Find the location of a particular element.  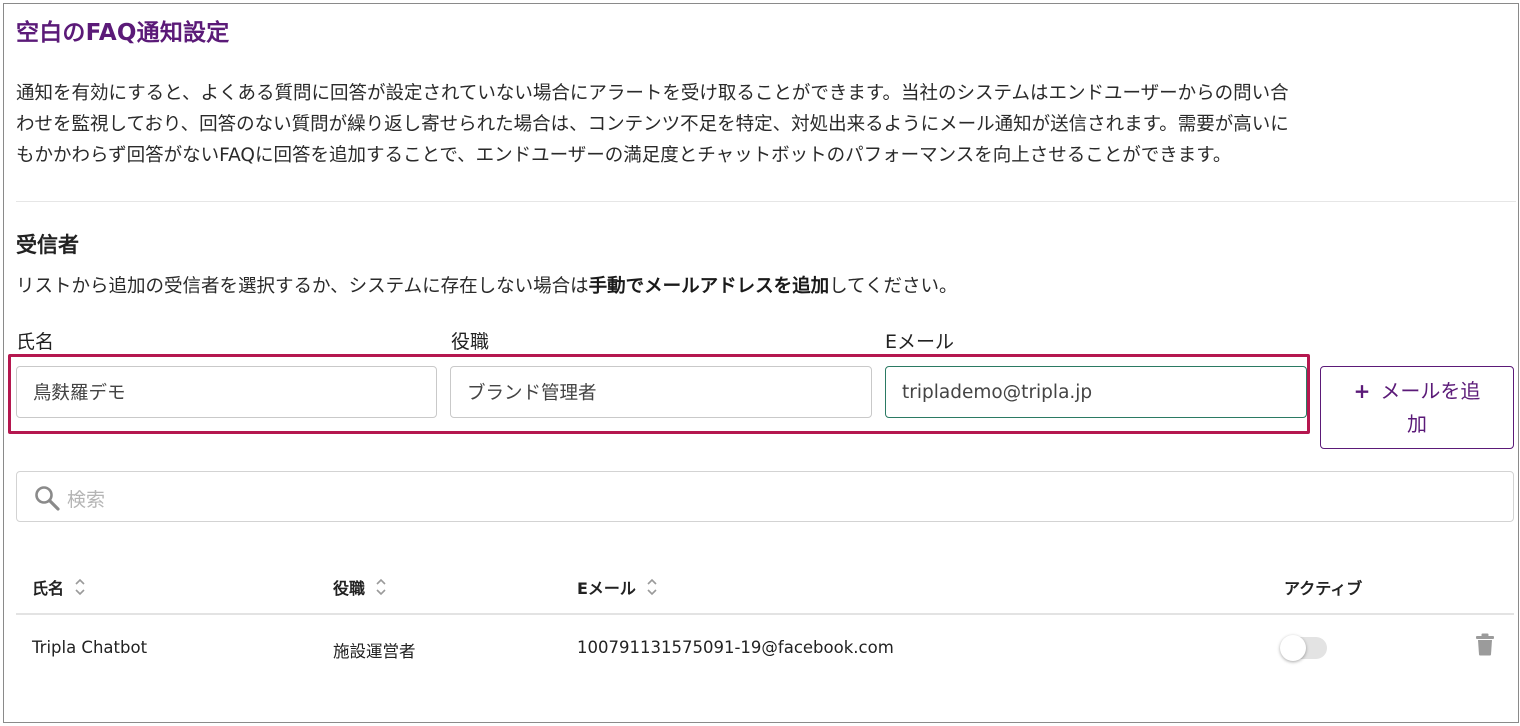

role-field-label: 役職 is located at coordinates (470, 342).